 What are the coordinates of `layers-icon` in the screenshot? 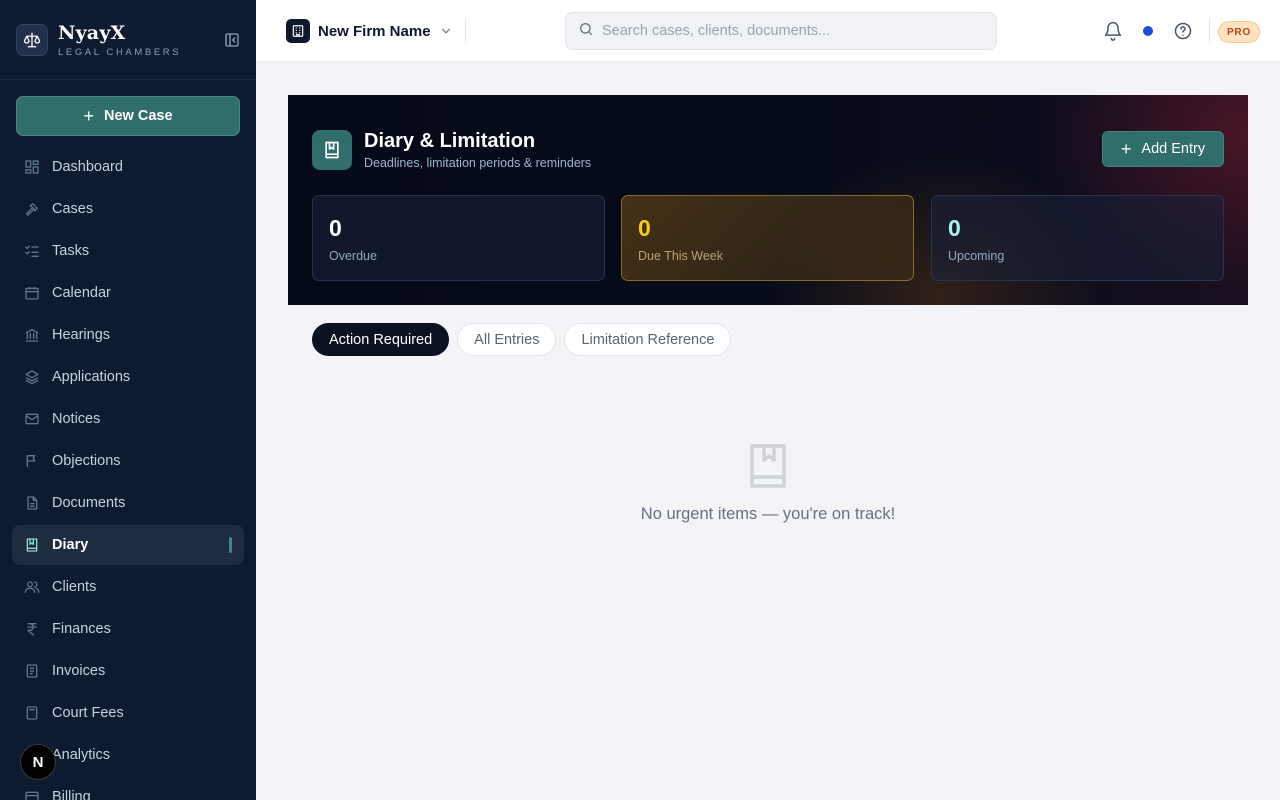 It's located at (32, 377).